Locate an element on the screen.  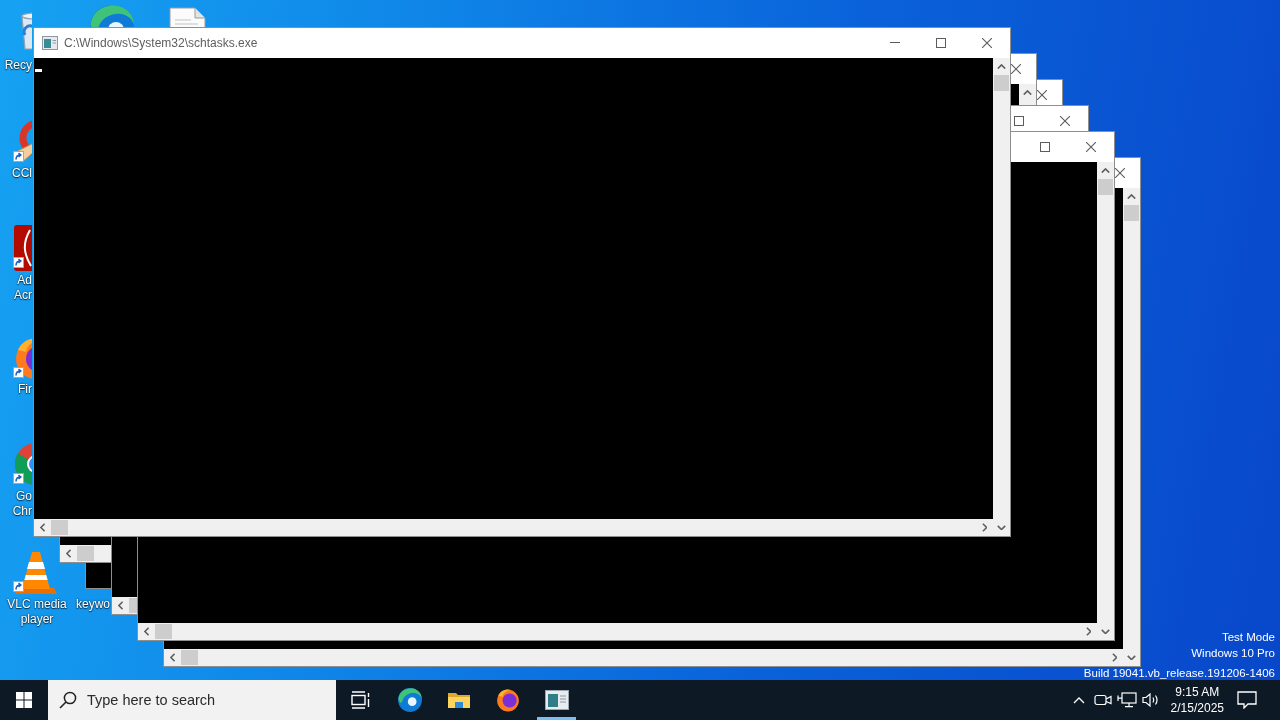
icon-label: keywo is located at coordinates (93, 604).